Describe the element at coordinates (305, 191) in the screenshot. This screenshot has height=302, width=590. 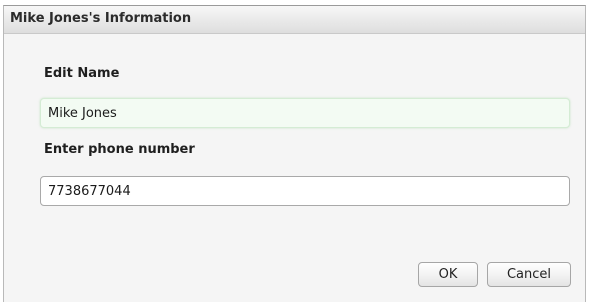
I see `phone-number-input` at that location.